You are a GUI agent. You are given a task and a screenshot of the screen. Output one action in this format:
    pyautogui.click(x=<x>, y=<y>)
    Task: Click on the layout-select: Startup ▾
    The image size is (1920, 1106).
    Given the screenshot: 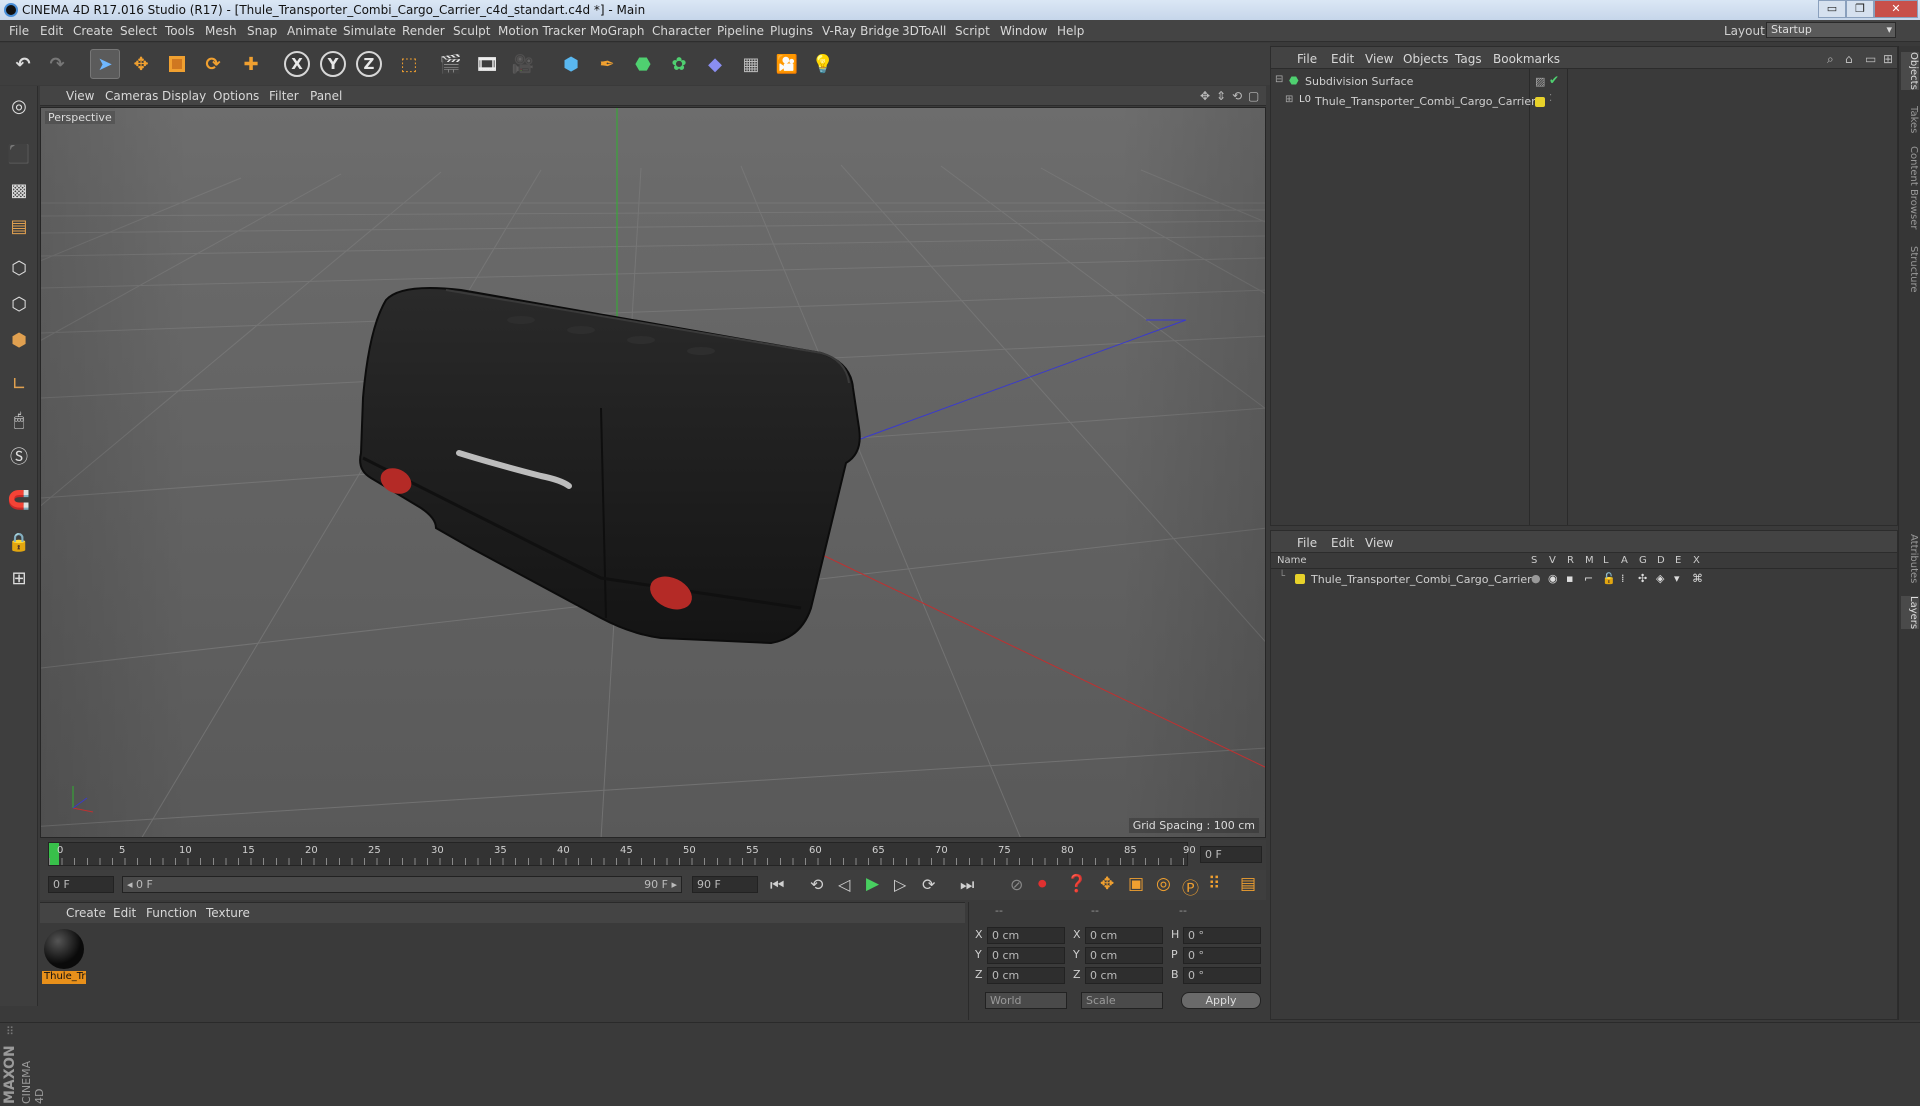 What is the action you would take?
    pyautogui.click(x=1831, y=30)
    